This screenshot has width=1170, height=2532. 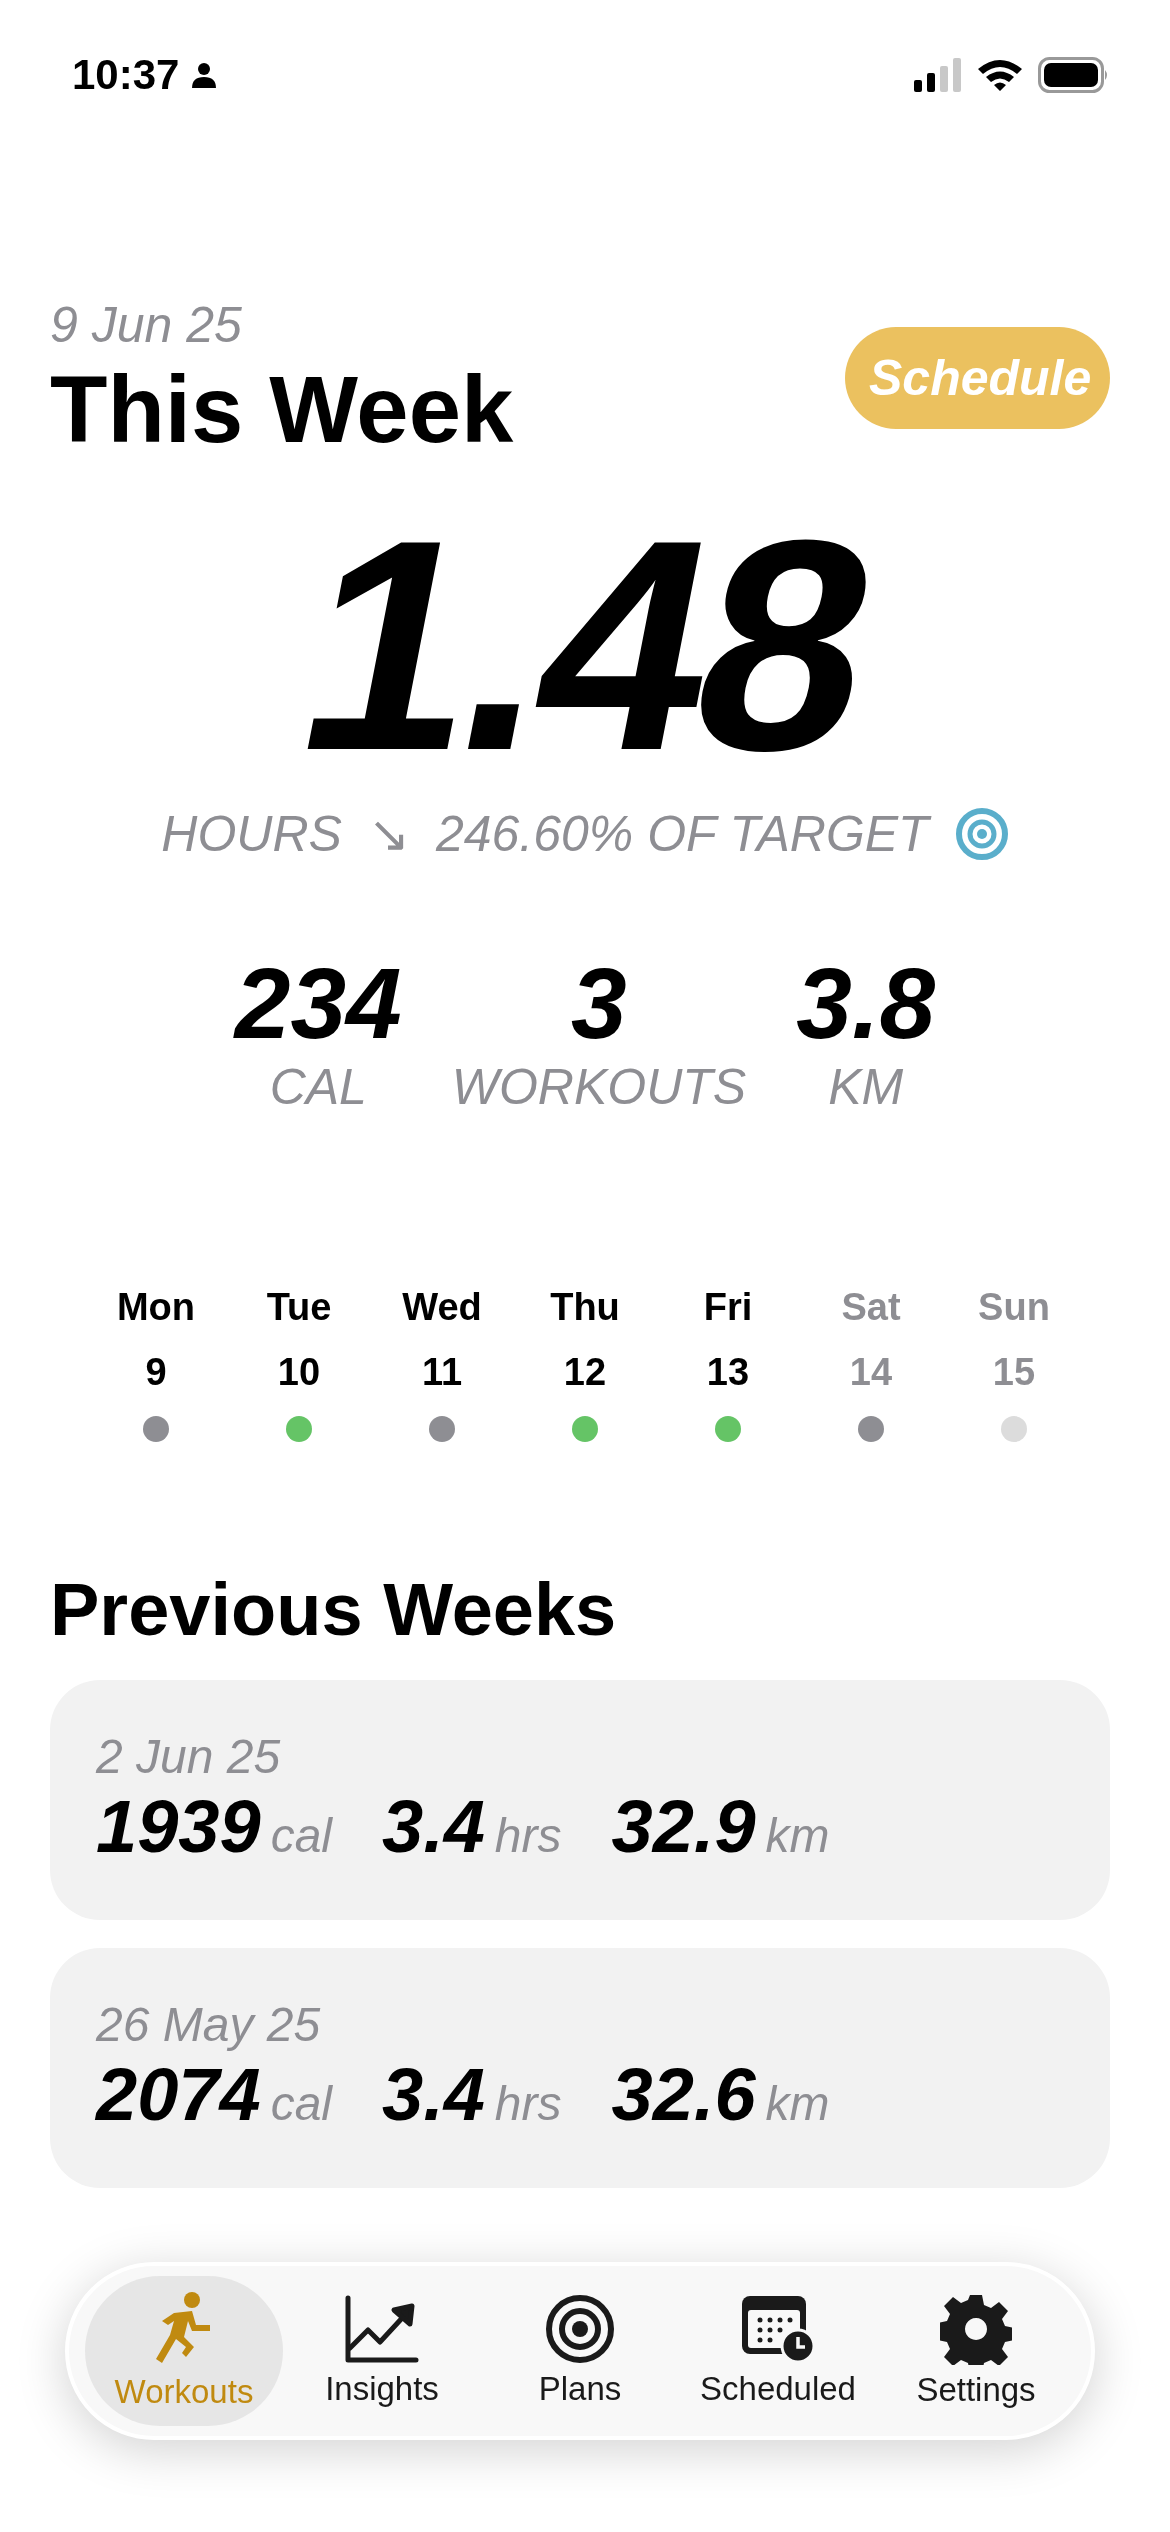 I want to click on tab-item: Scheduled, so click(x=778, y=2351).